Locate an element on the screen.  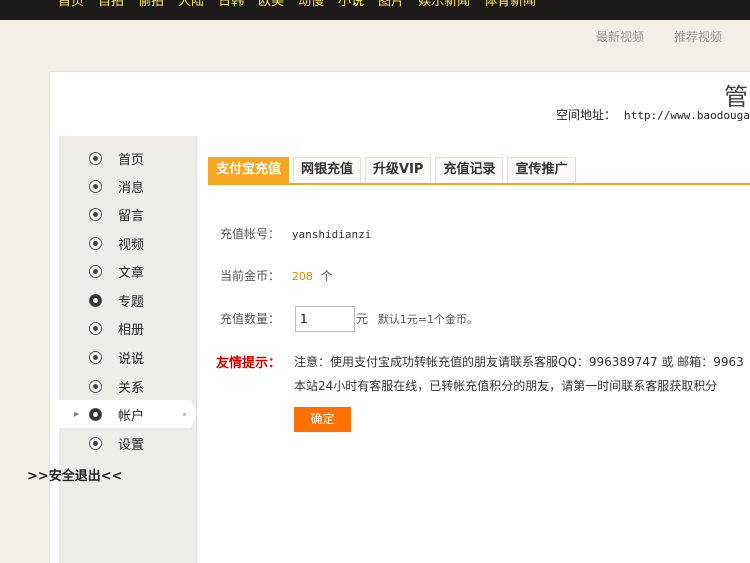
video-icon is located at coordinates (95, 243).